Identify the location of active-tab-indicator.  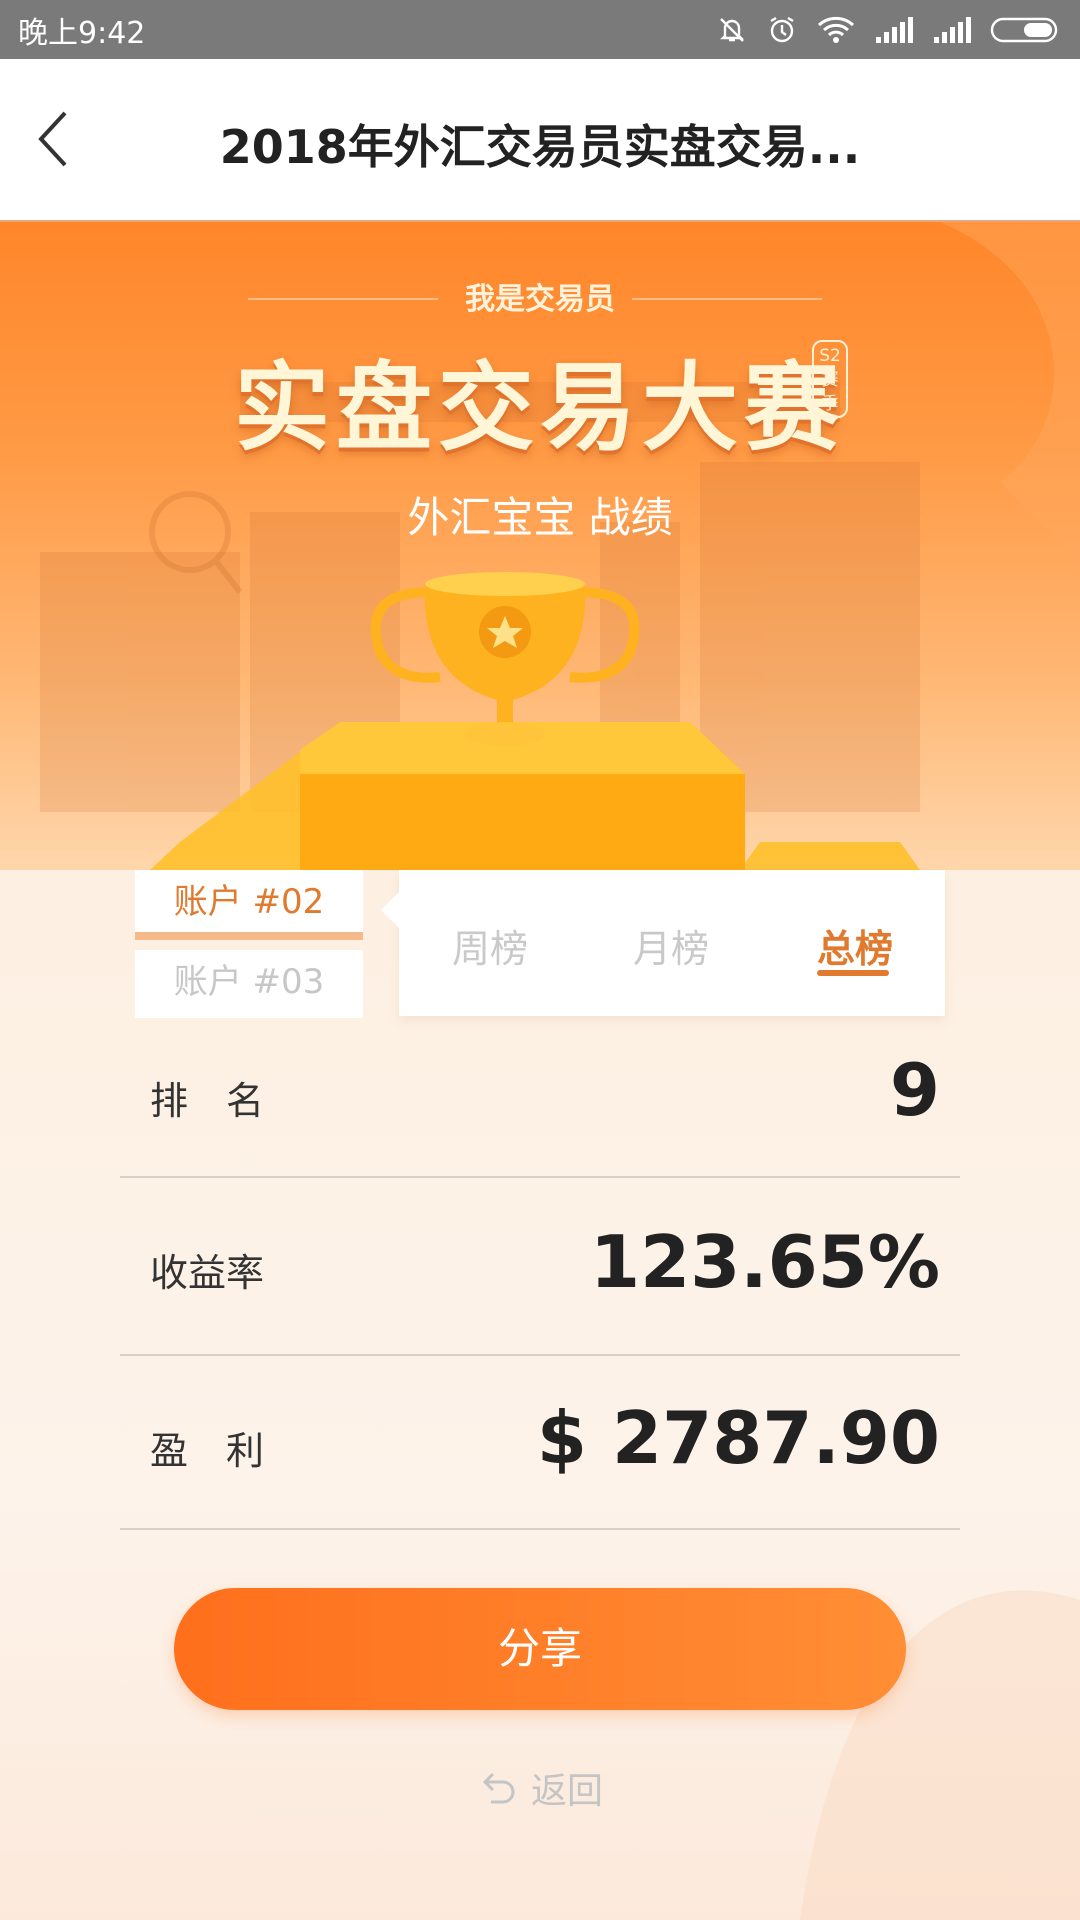
(853, 973).